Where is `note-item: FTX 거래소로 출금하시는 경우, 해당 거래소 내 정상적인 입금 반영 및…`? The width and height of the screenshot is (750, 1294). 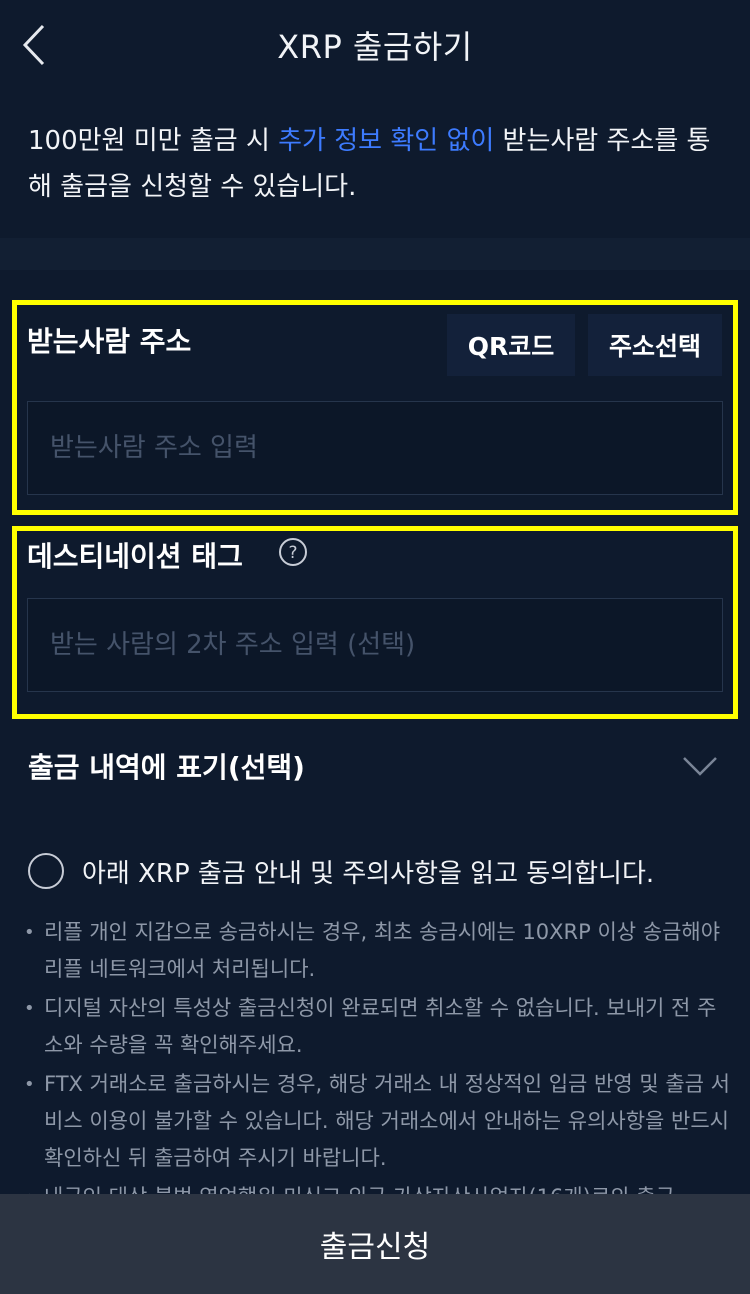 note-item: FTX 거래소로 출금하시는 경우, 해당 거래소 내 정상적인 입금 반영 및… is located at coordinates (377, 1121).